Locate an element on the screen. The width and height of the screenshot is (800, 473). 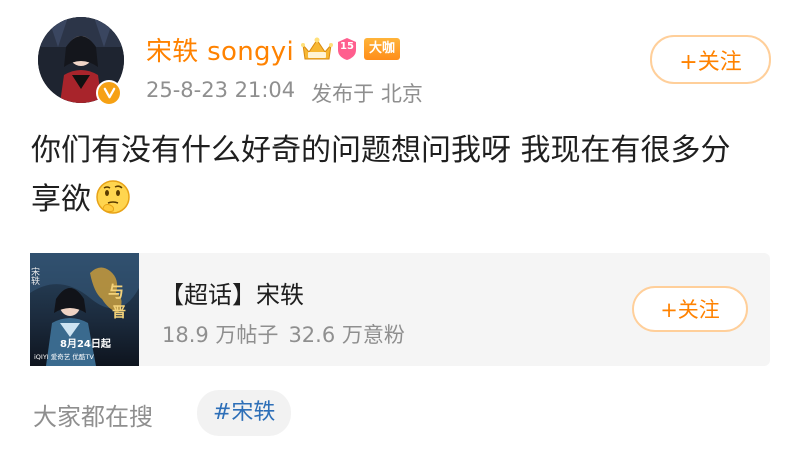
verified-badge-icon is located at coordinates (109, 93).